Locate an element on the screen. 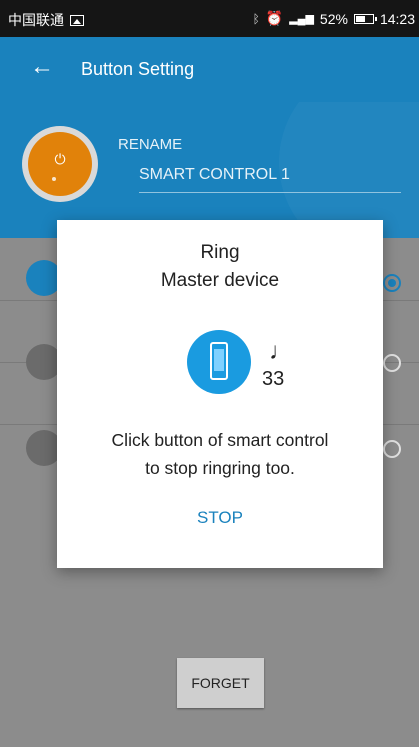 The width and height of the screenshot is (419, 747). stop-button: STOP is located at coordinates (220, 518).